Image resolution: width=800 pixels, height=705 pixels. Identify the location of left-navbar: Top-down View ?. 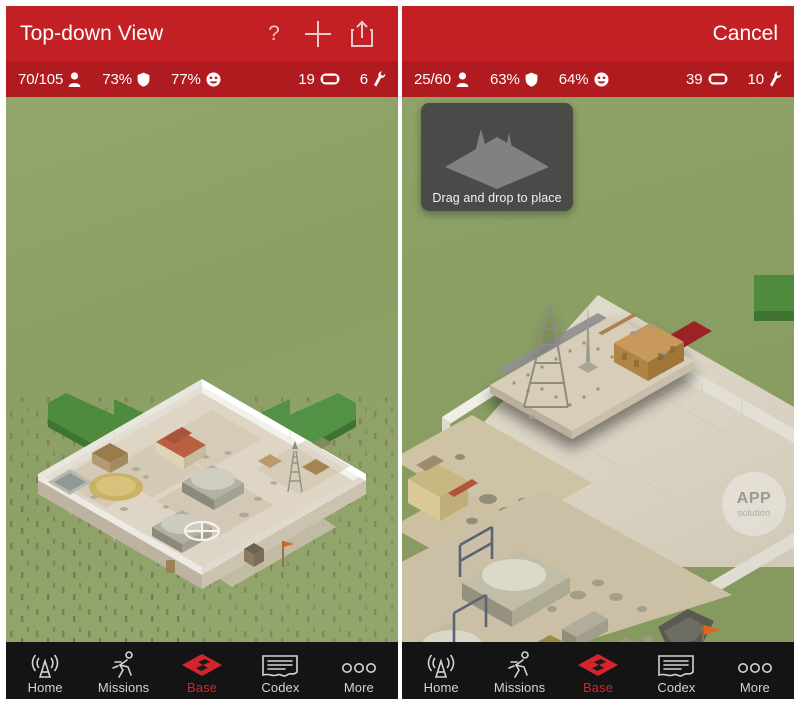
(202, 33).